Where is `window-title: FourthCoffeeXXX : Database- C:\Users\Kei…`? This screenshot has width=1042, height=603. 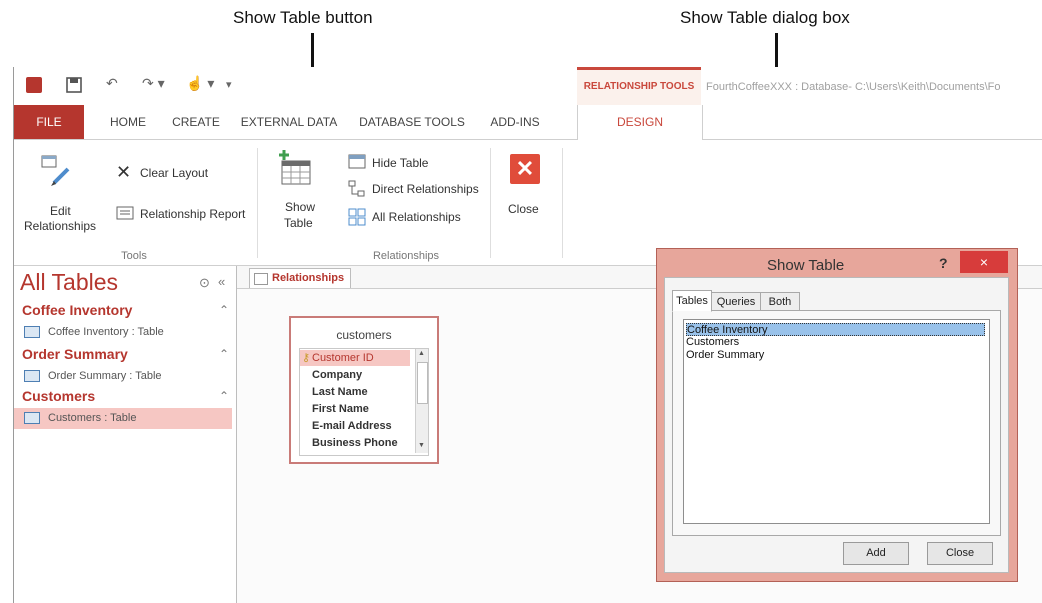
window-title: FourthCoffeeXXX : Database- C:\Users\Kei… is located at coordinates (853, 87).